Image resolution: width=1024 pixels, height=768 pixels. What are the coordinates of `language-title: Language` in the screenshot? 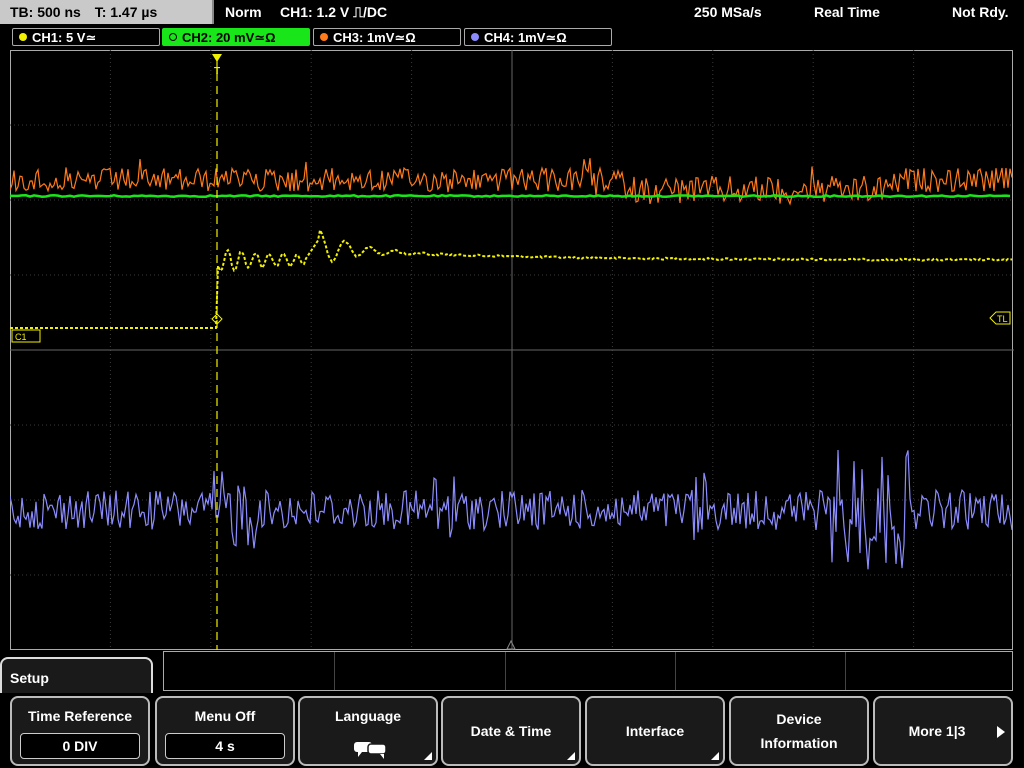 It's located at (368, 716).